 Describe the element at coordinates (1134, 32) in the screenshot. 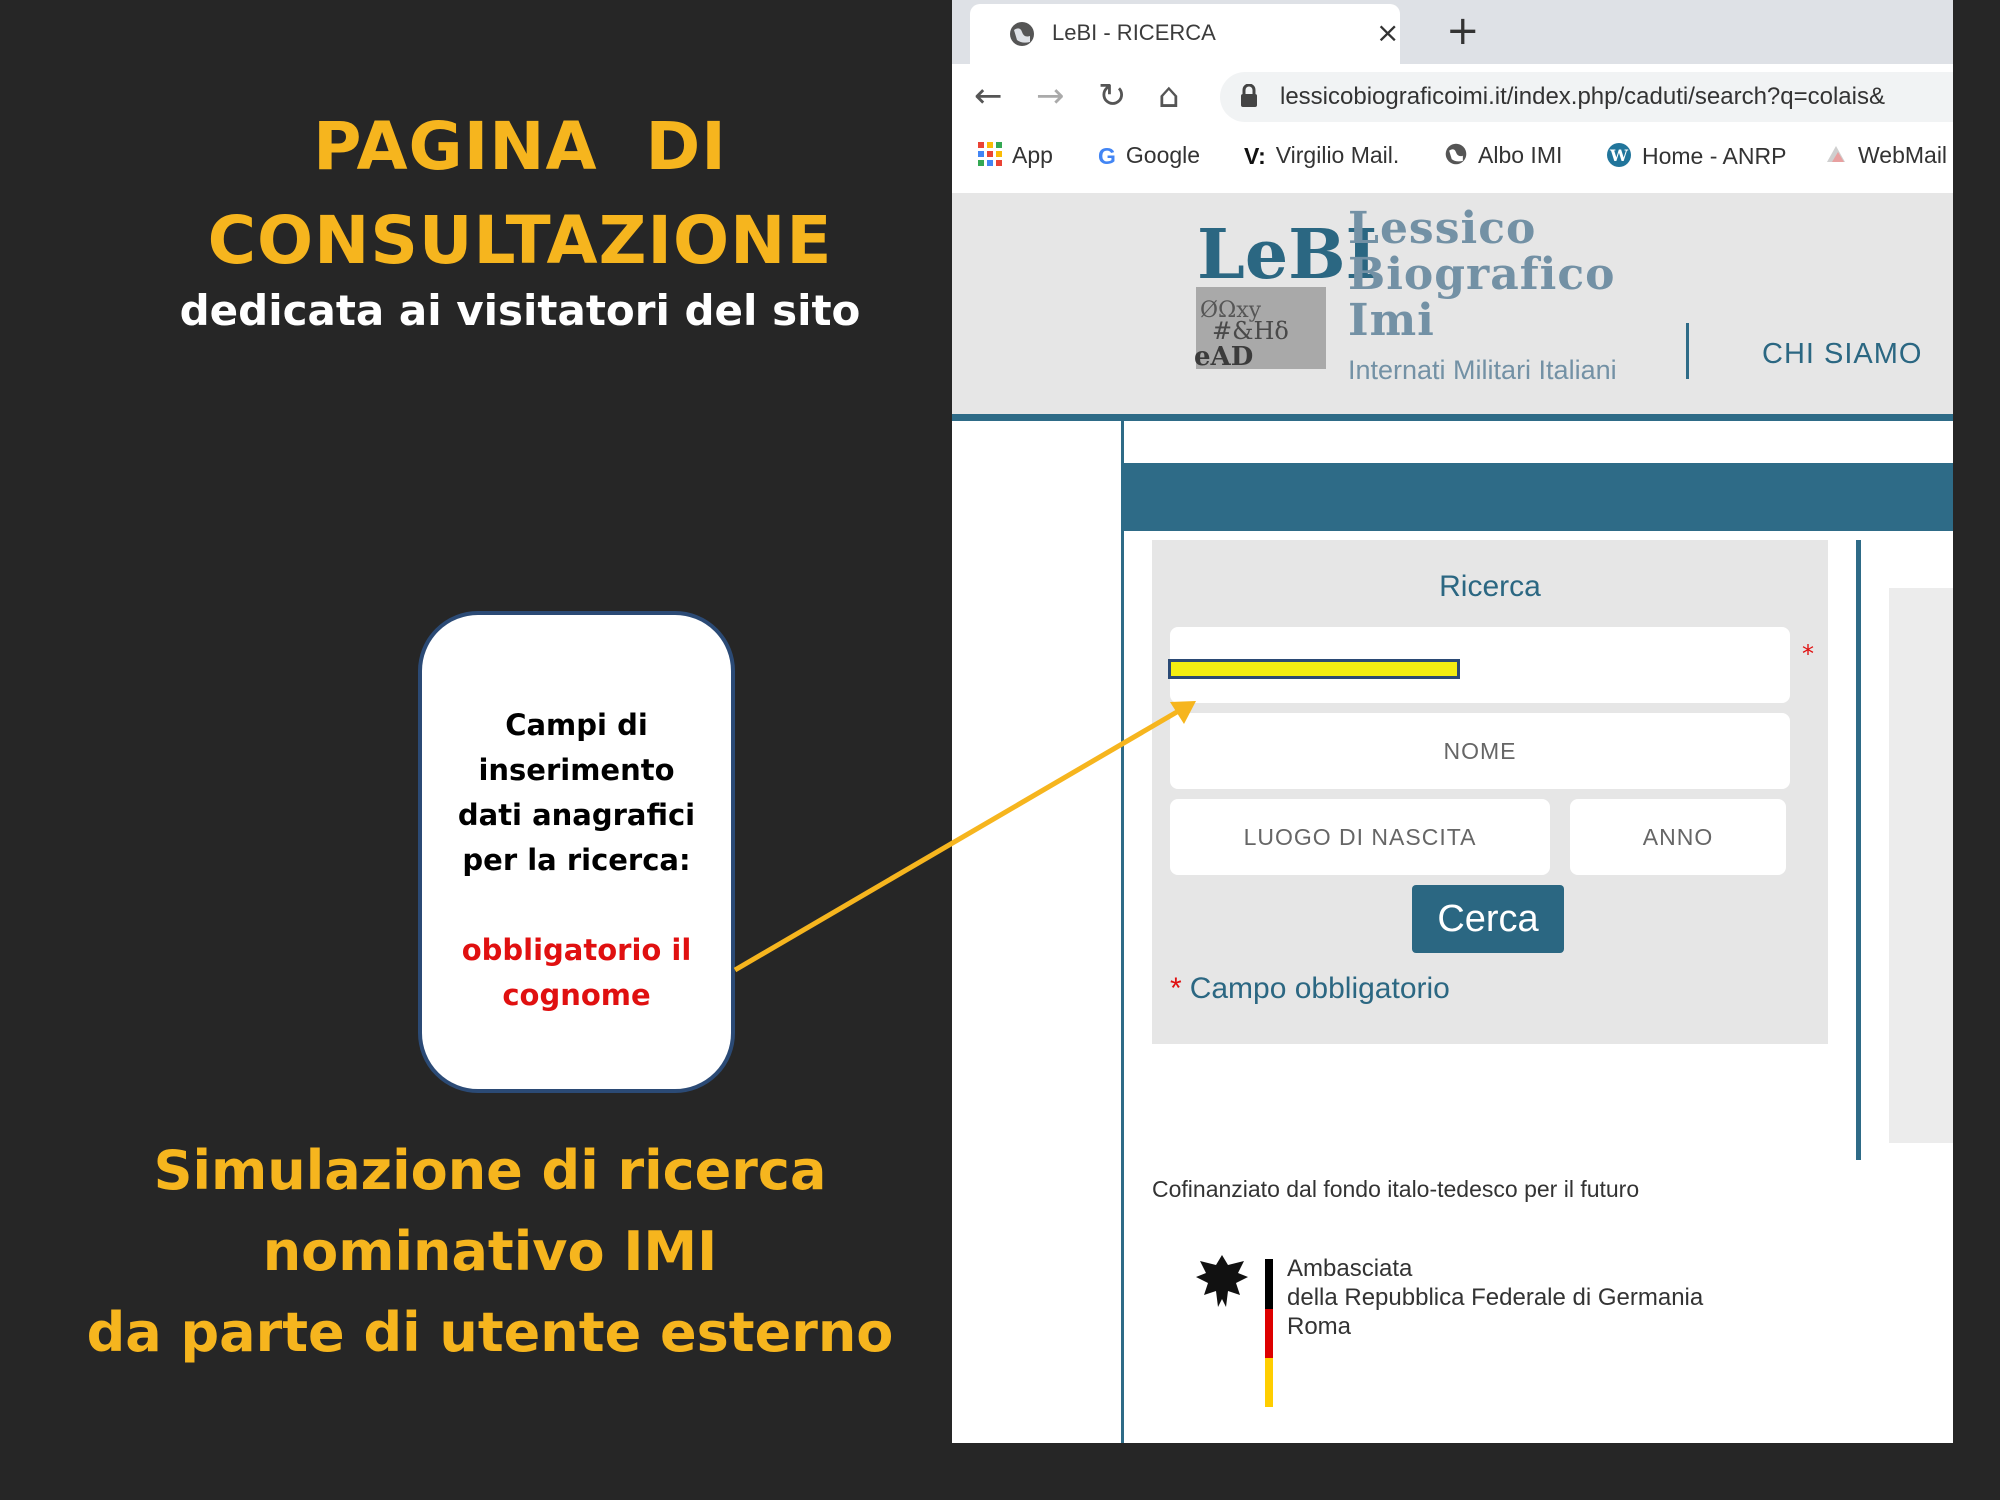

I see `tab-title: LeBI - RICERCA` at that location.